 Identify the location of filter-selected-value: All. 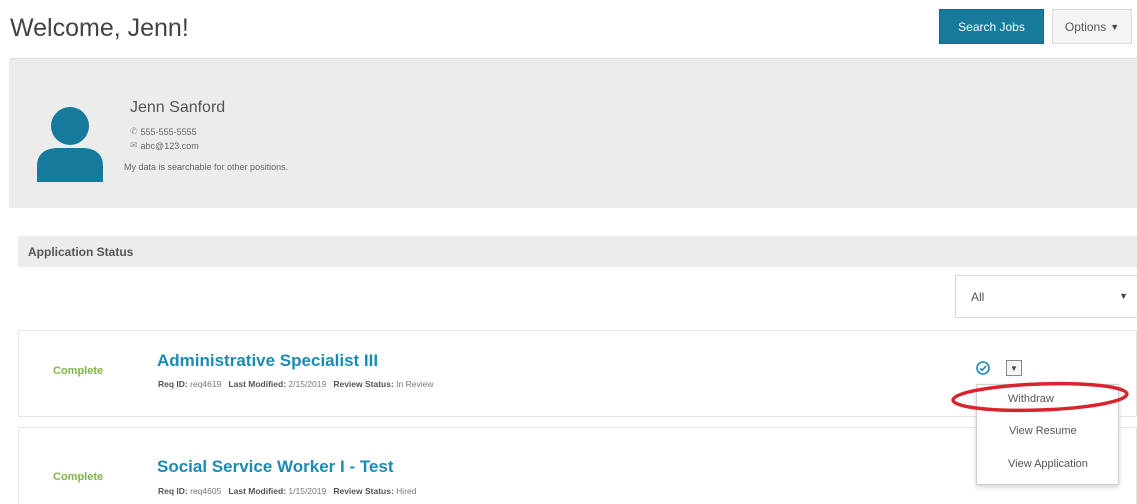
(978, 296).